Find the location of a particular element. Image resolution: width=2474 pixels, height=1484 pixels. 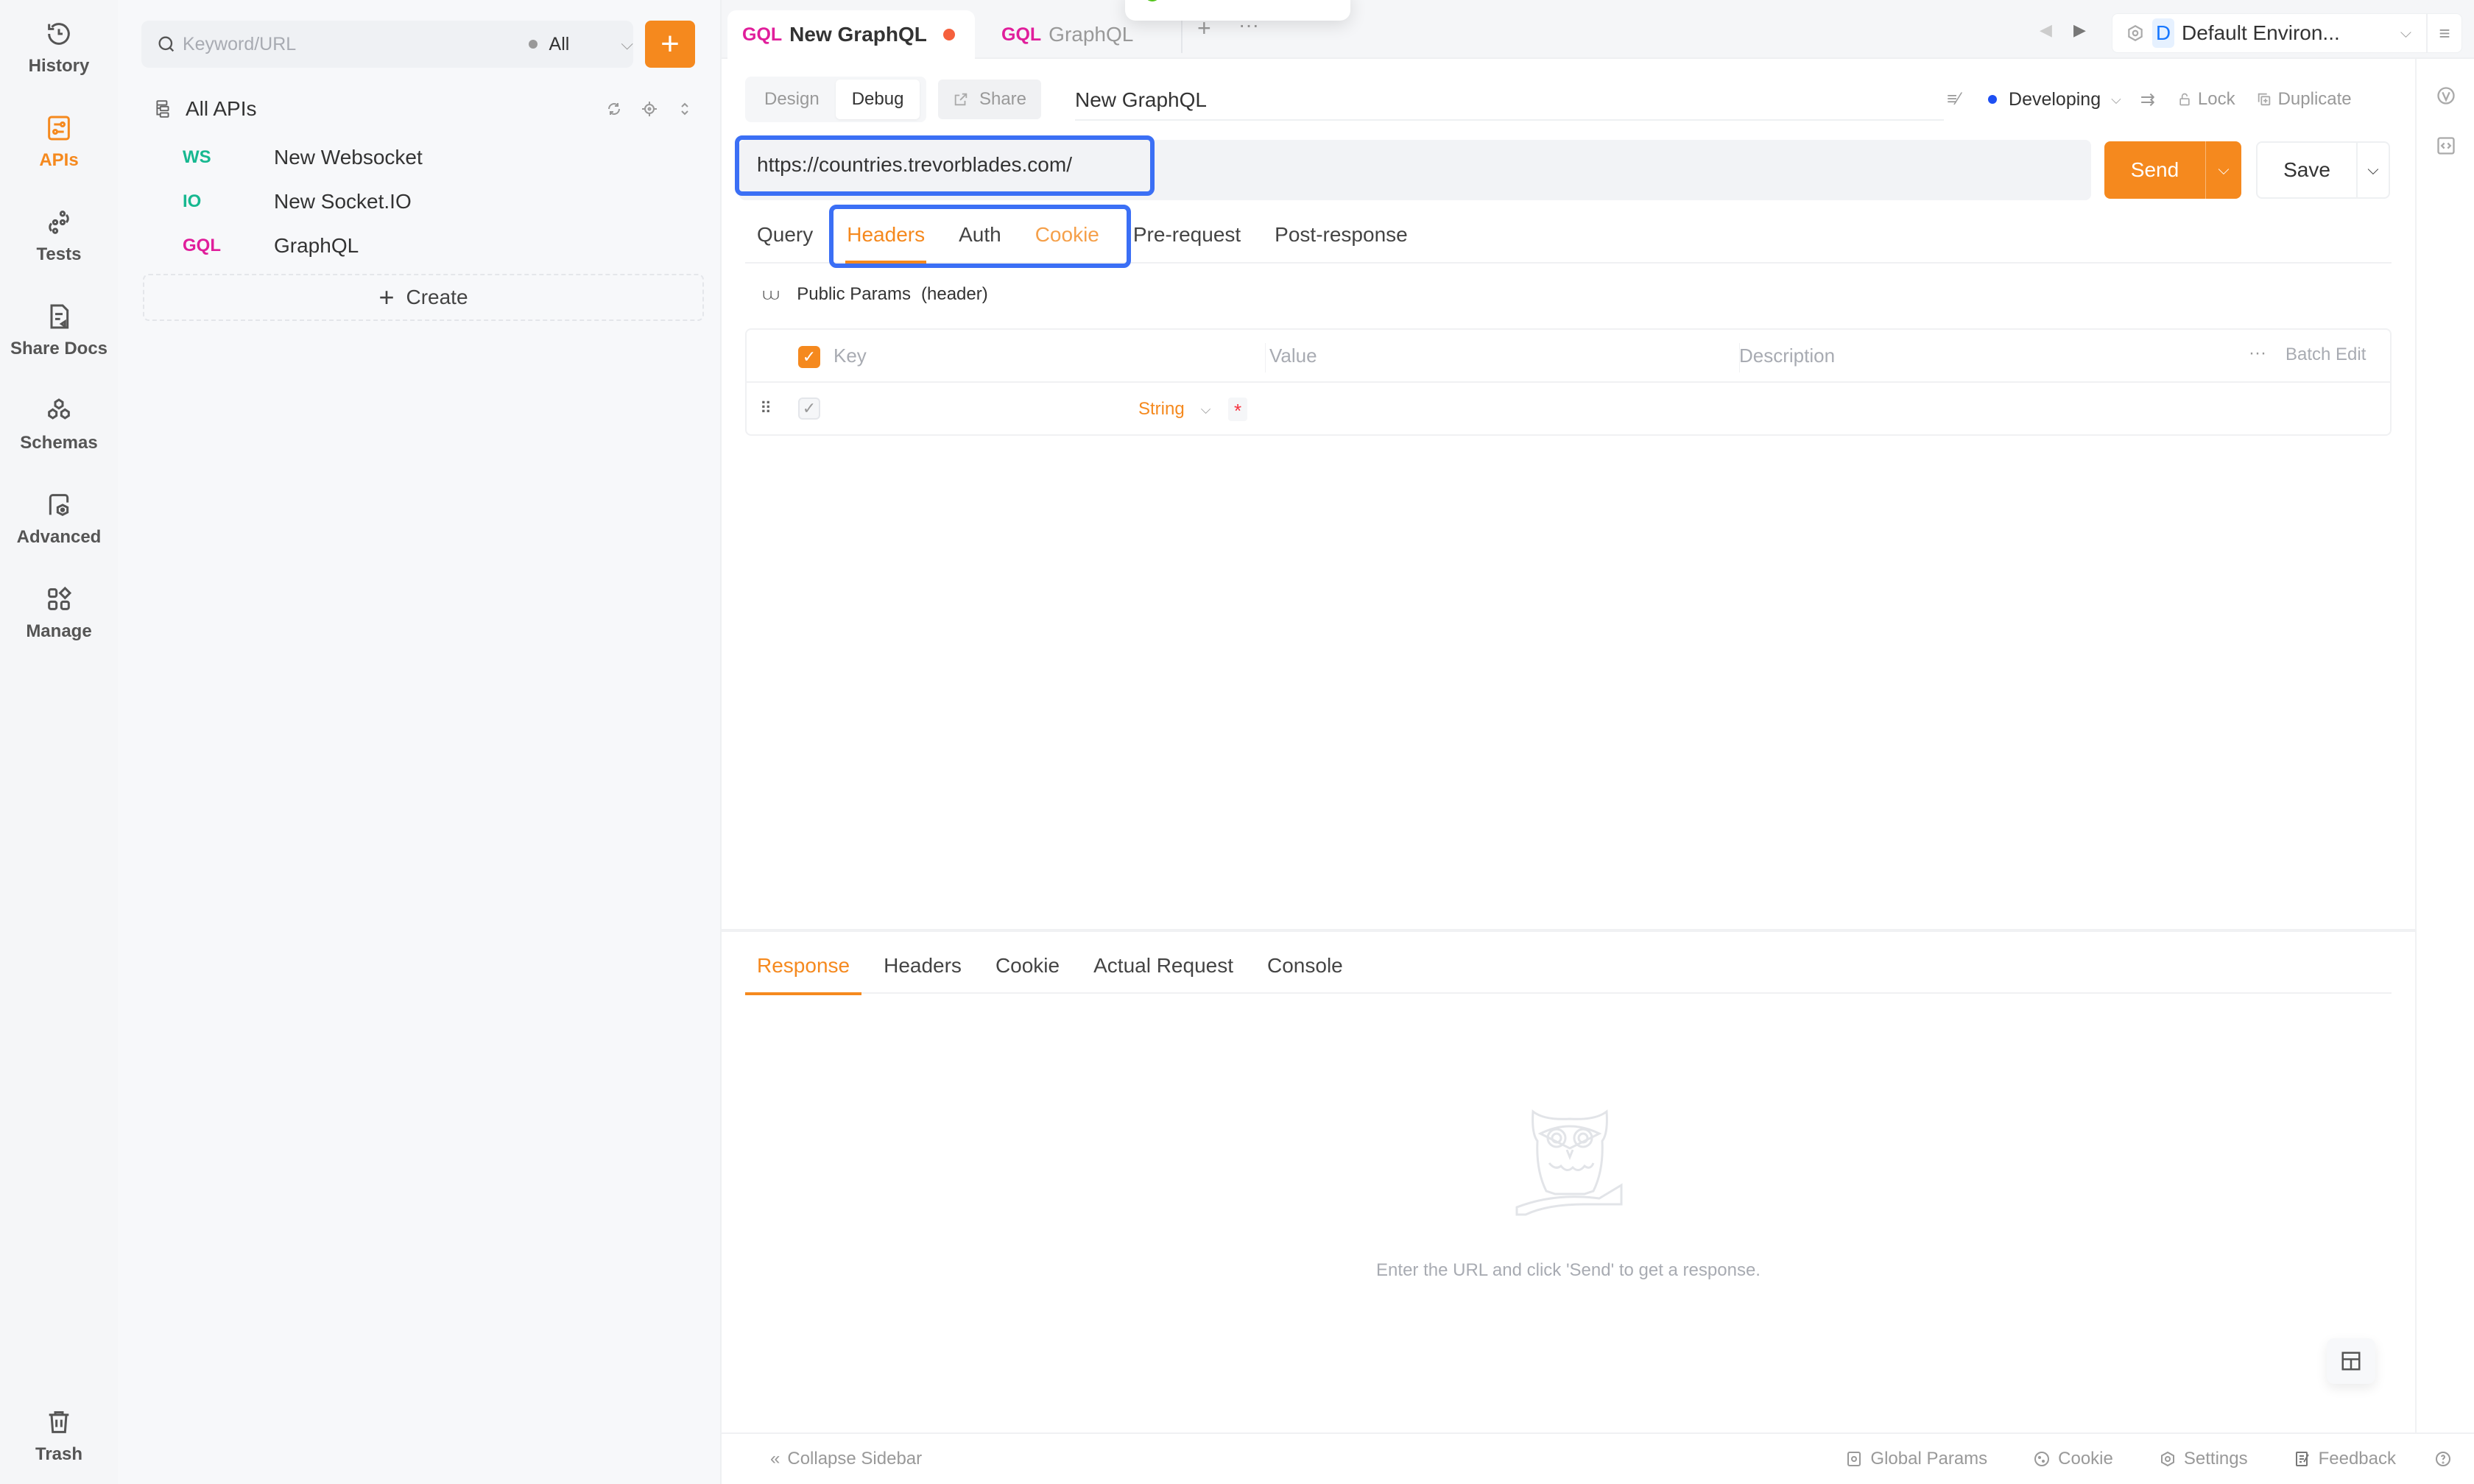

row-checkbox: ✓ is located at coordinates (809, 409).